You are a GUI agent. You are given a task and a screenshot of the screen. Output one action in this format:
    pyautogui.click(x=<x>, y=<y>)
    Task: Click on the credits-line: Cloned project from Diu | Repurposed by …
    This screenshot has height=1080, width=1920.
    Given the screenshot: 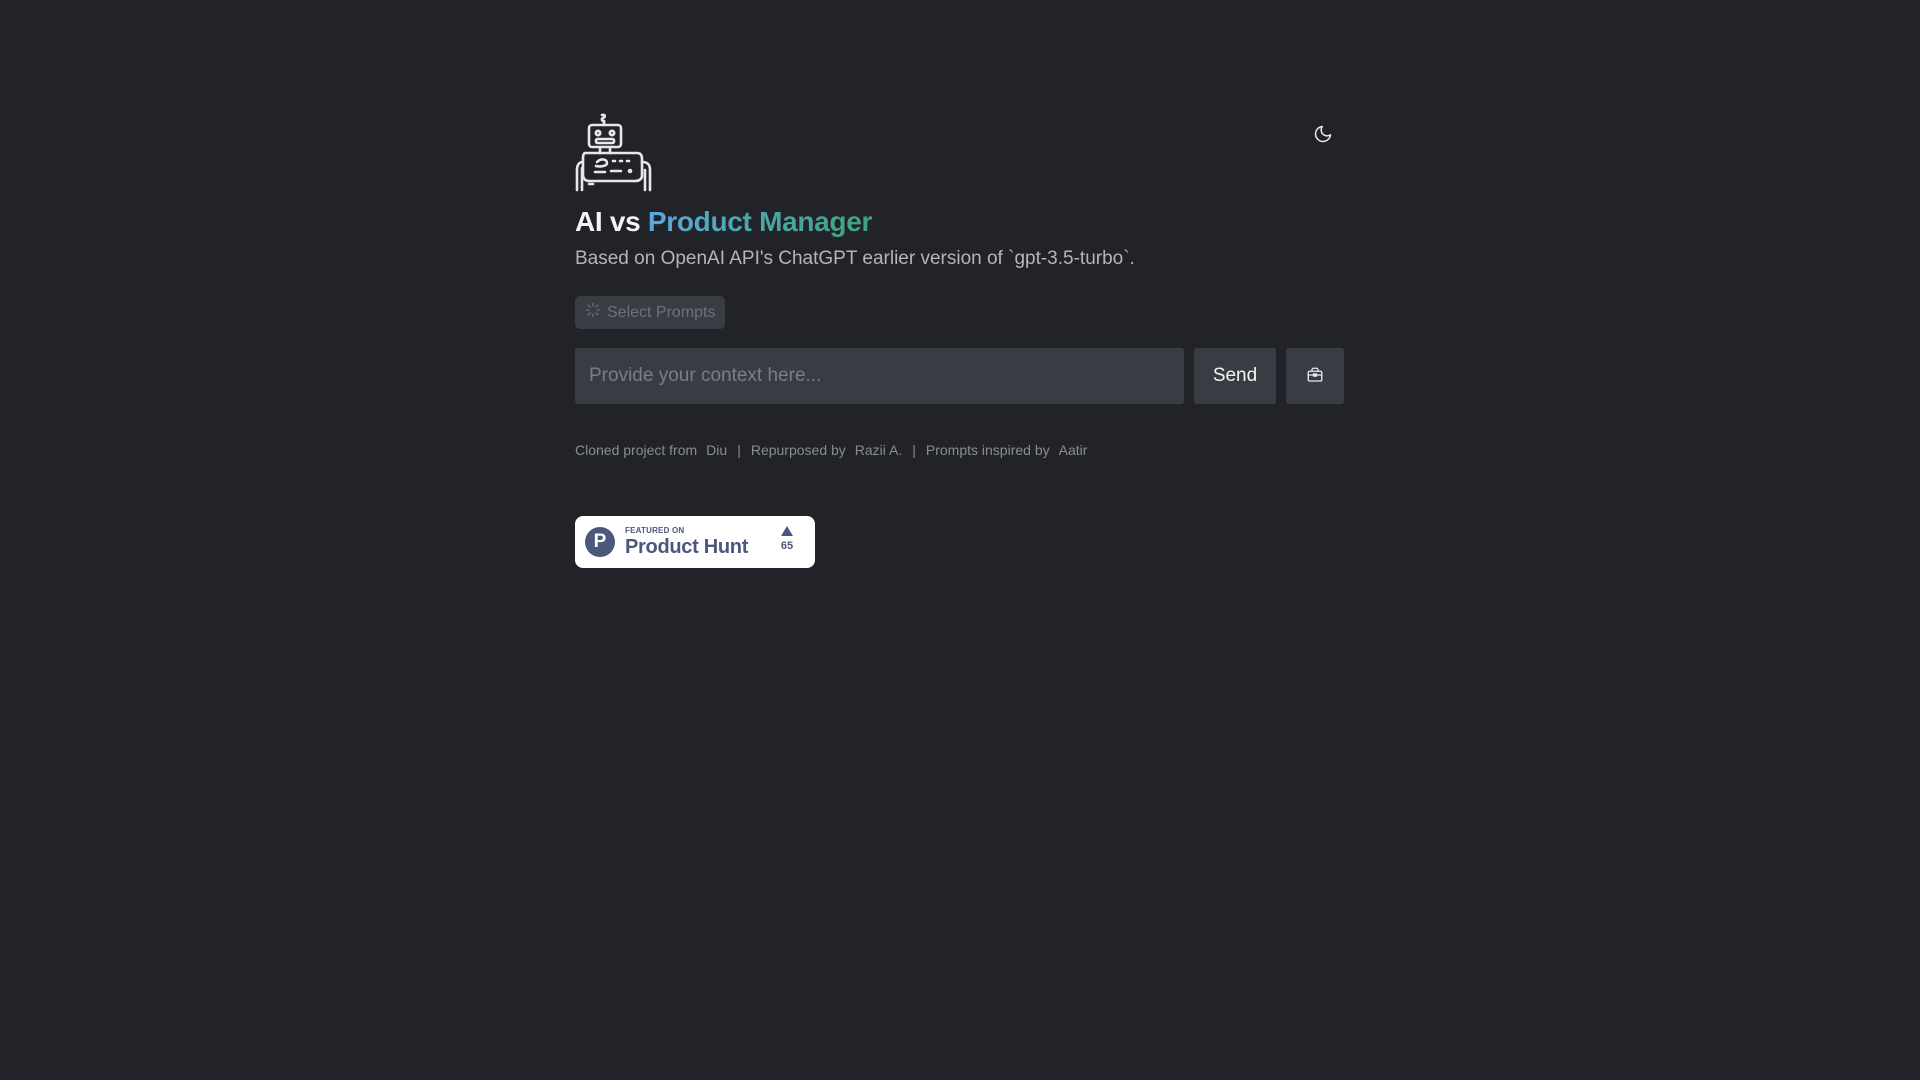 What is the action you would take?
    pyautogui.click(x=960, y=450)
    